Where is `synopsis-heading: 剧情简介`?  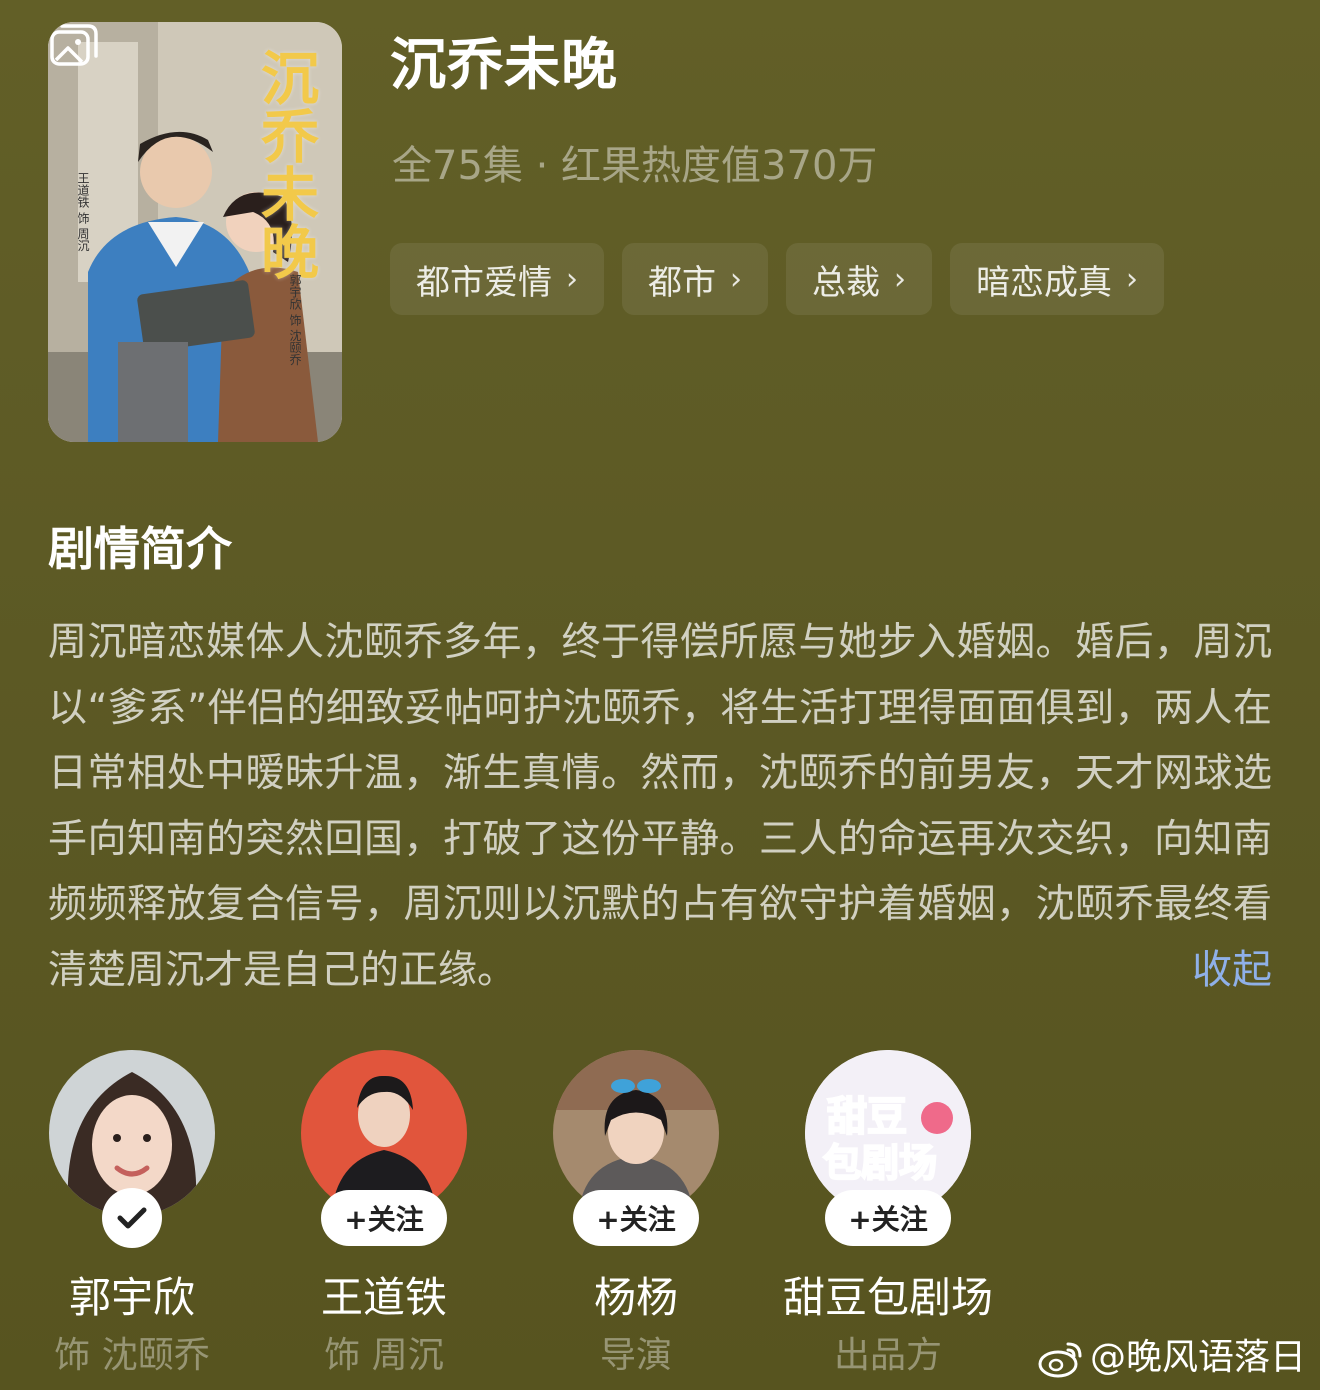
synopsis-heading: 剧情简介 is located at coordinates (140, 549).